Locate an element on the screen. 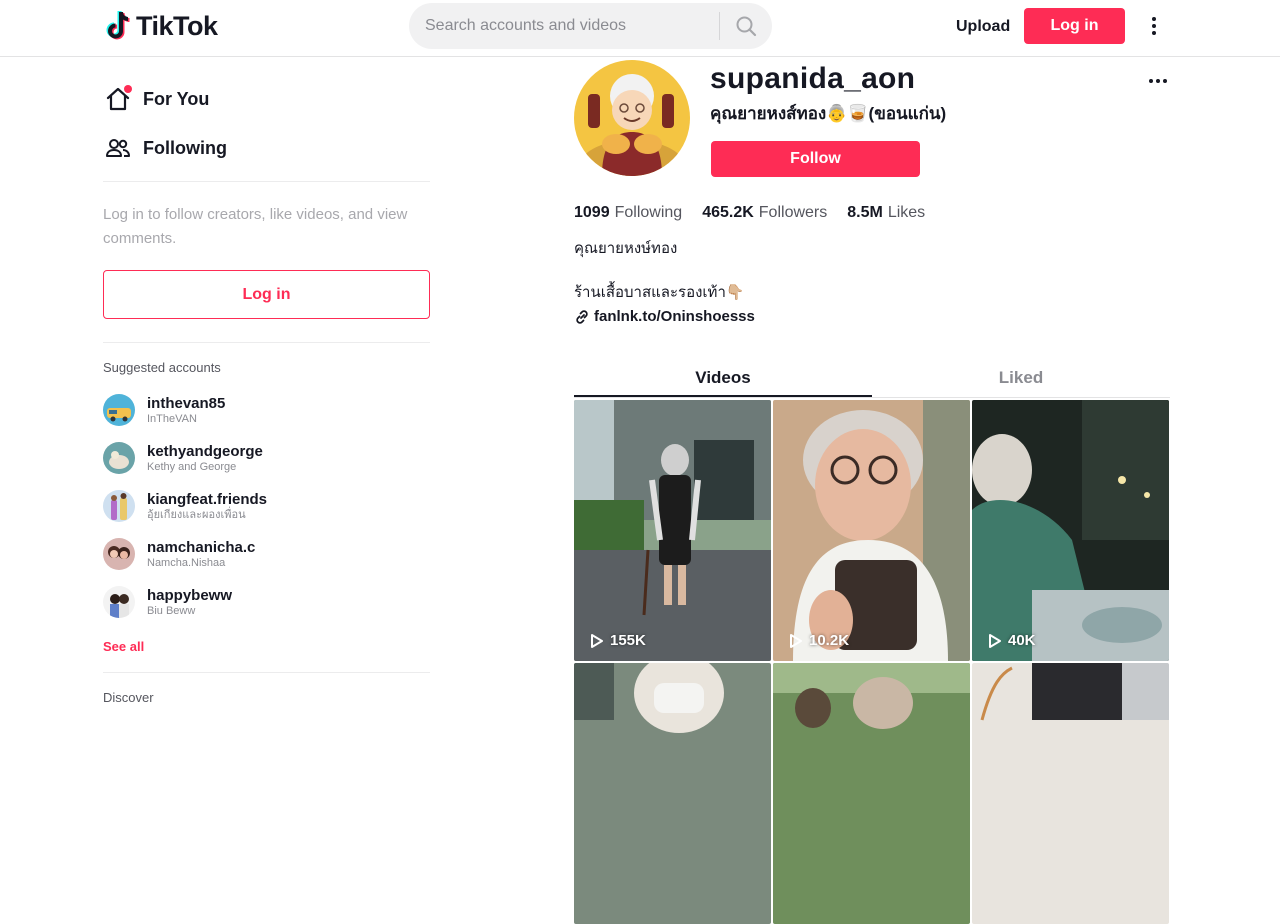  account-text: inthevan85 InTheVAN is located at coordinates (186, 410).